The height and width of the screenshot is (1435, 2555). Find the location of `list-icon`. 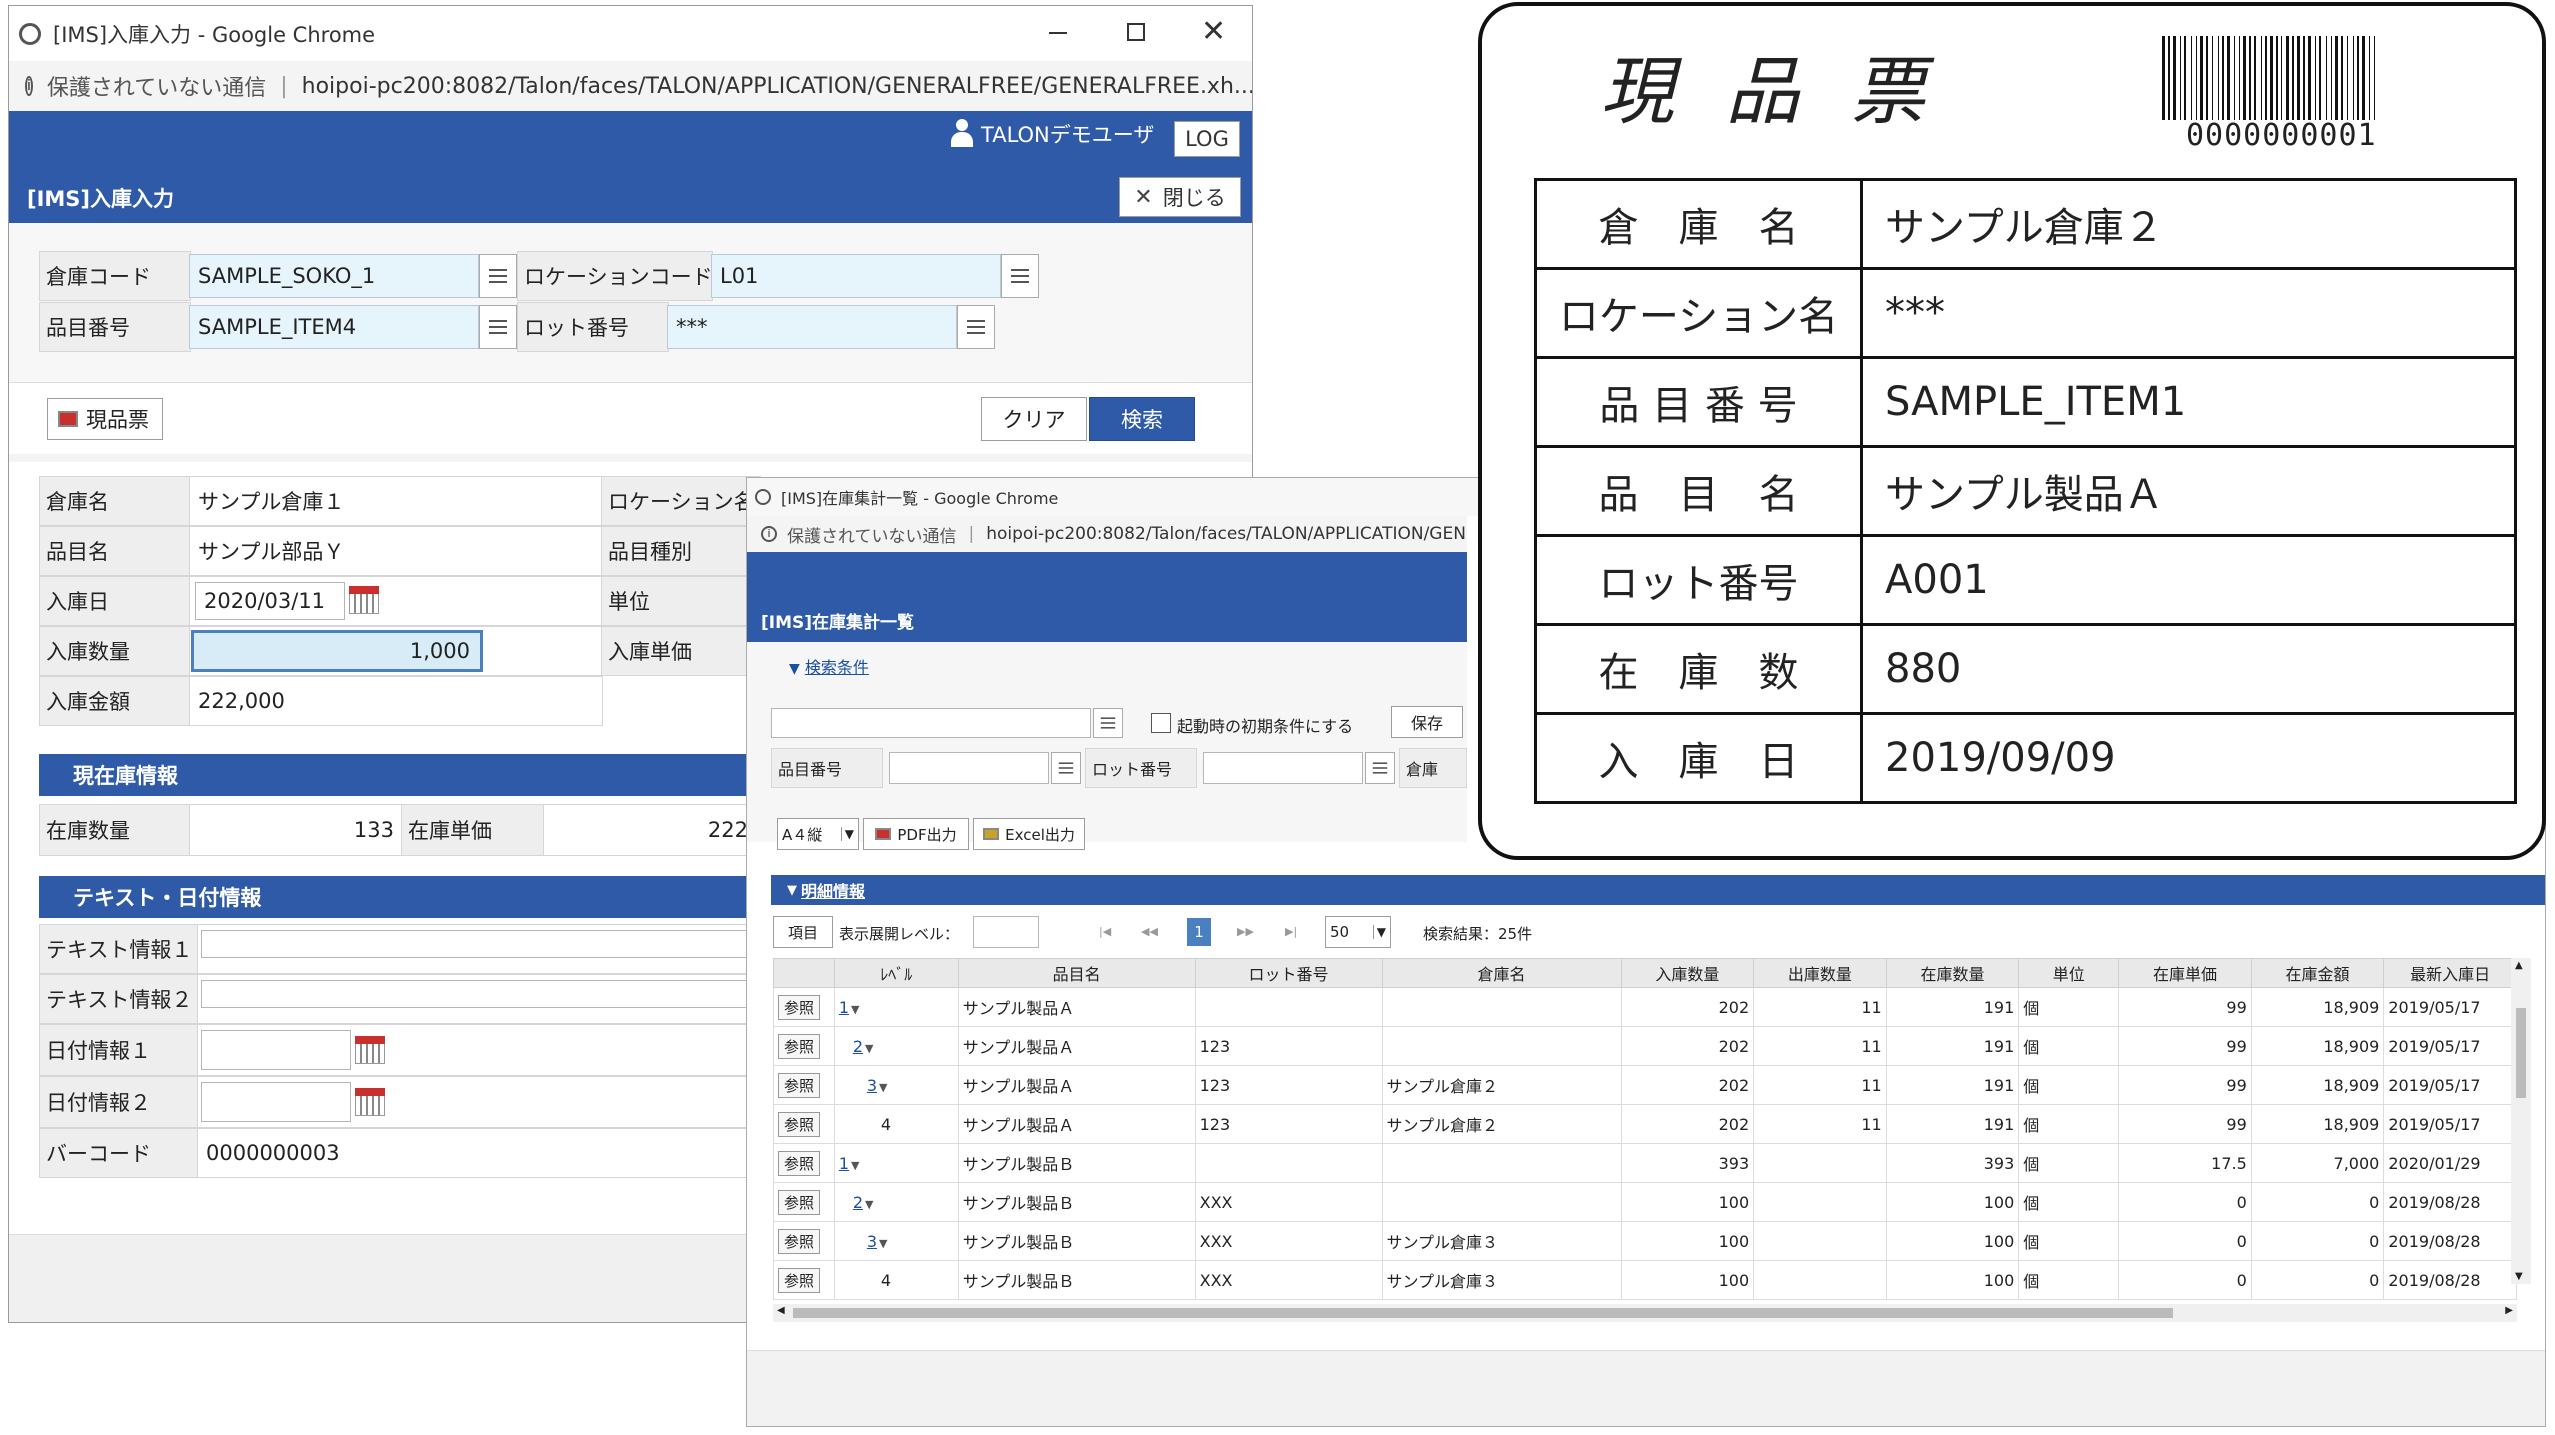

list-icon is located at coordinates (498, 276).